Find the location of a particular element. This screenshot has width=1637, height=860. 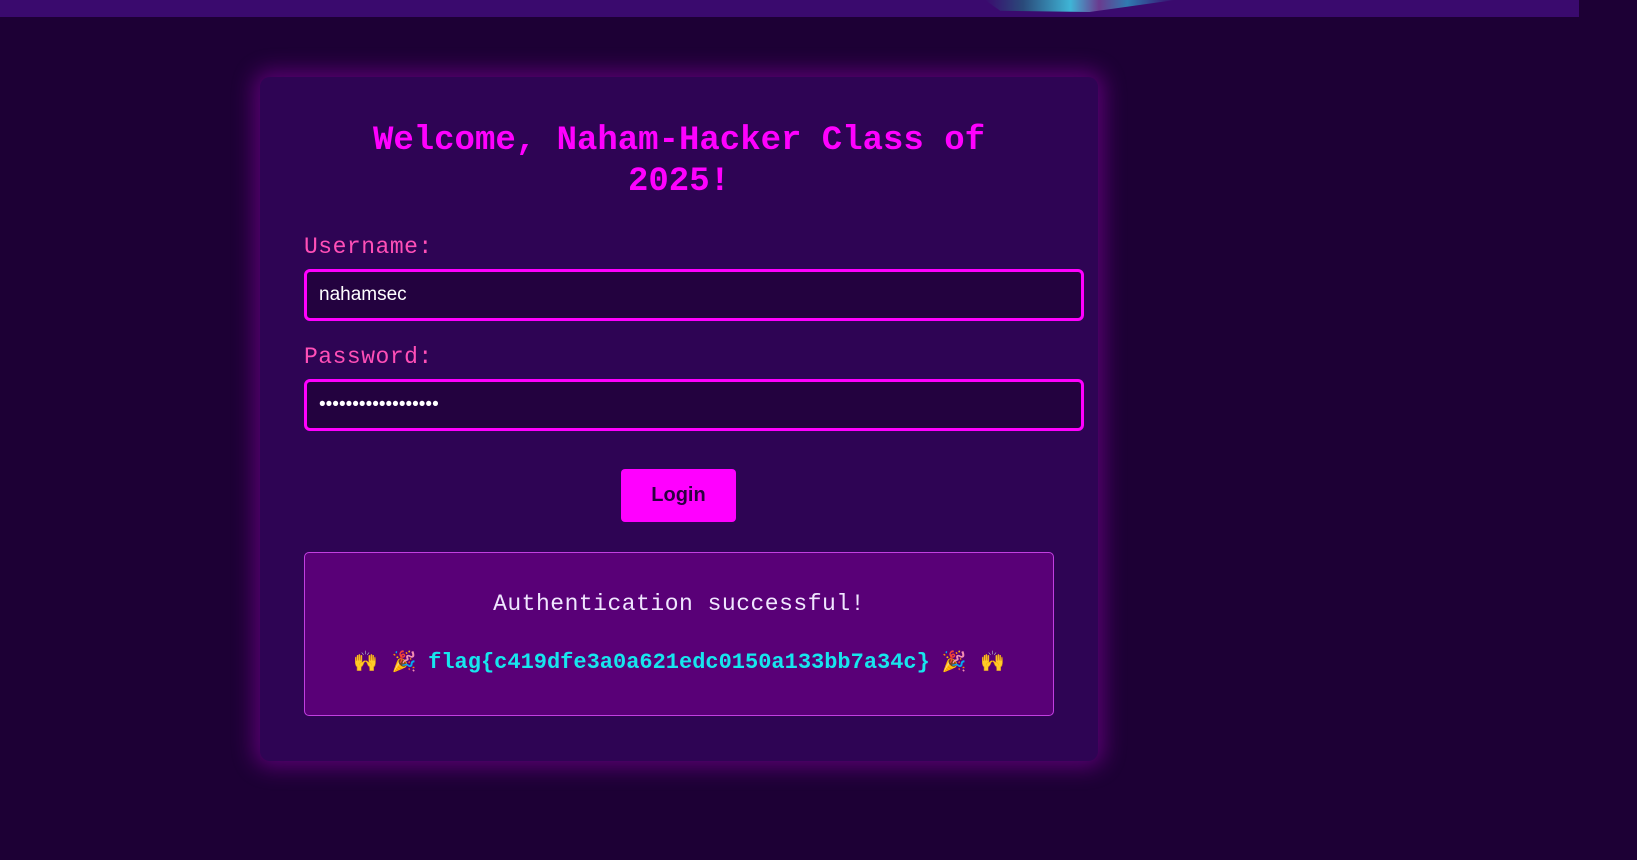

banner-artwork-image is located at coordinates (1080, 6).